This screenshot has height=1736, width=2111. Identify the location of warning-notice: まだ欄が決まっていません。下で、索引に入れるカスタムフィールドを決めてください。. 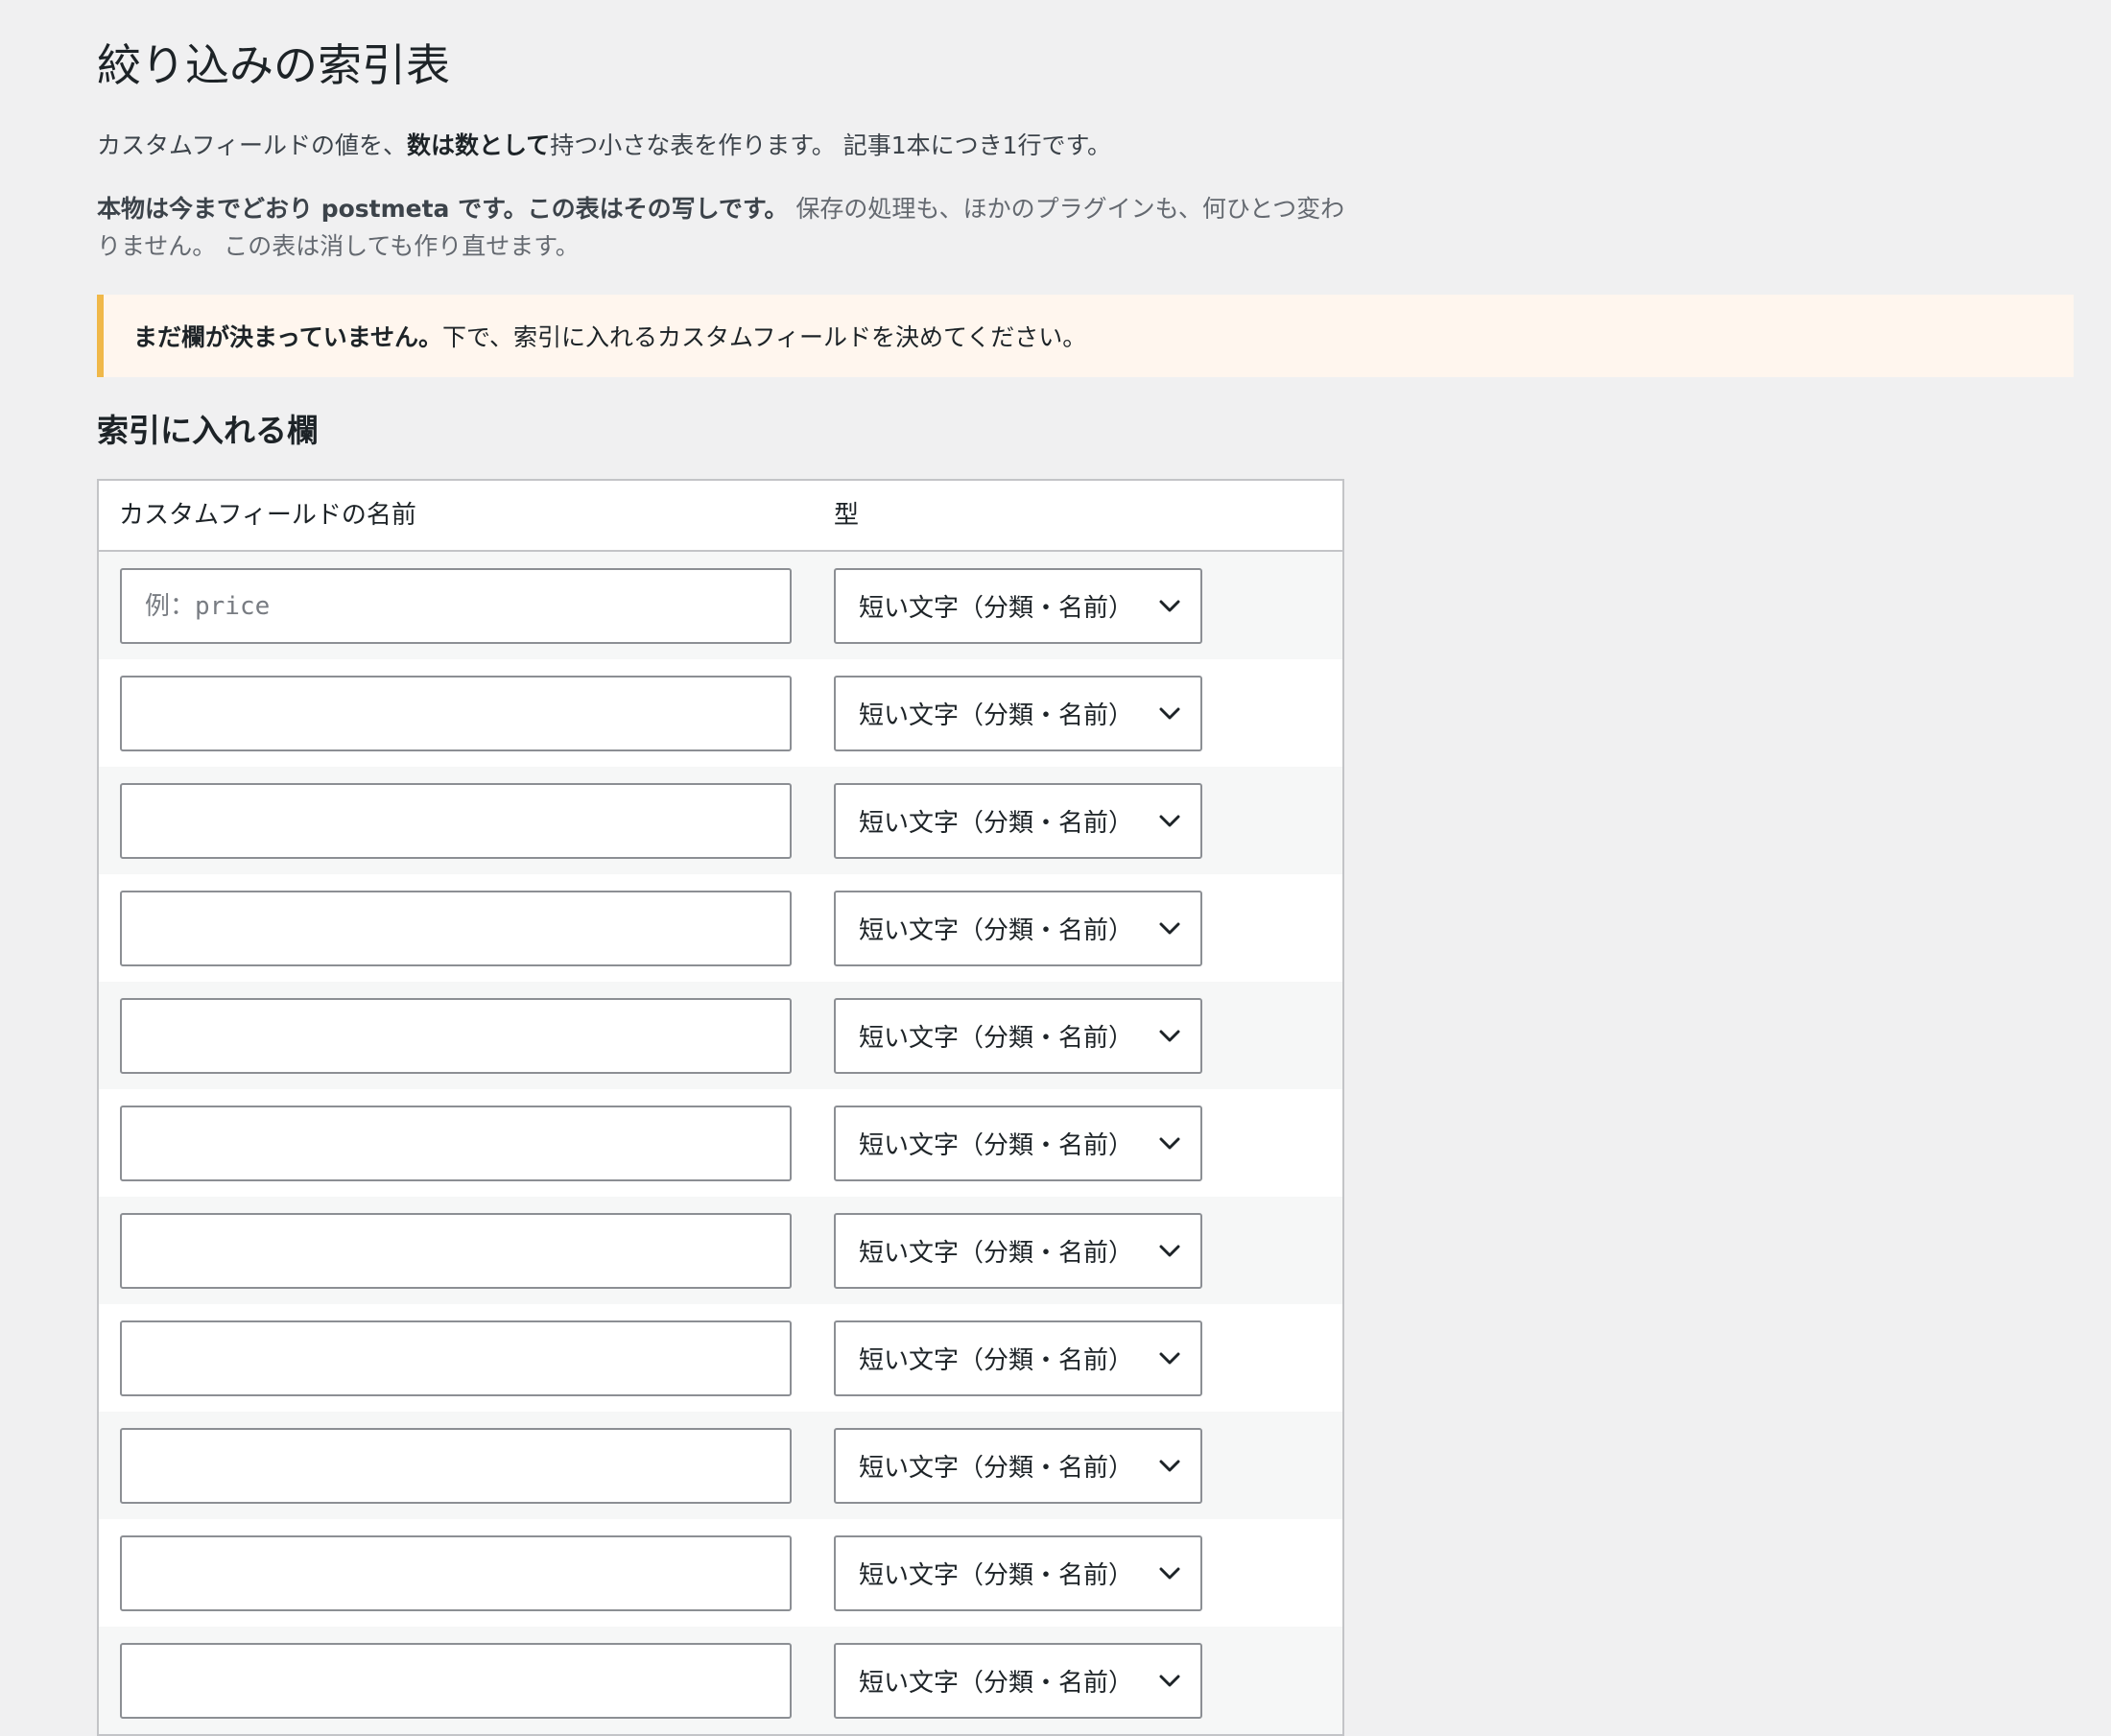
(1085, 336).